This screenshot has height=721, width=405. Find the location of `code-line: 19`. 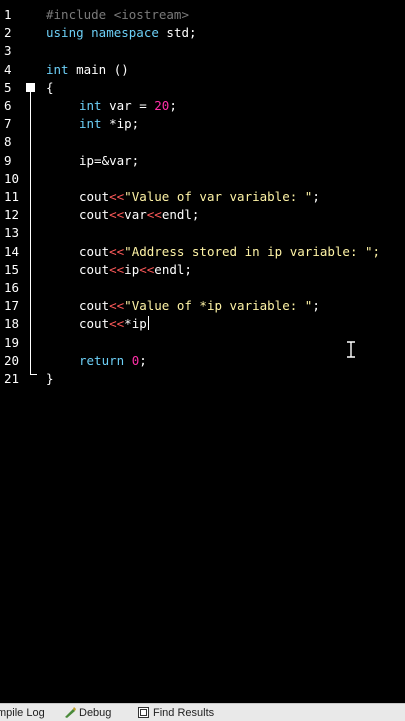

code-line: 19 is located at coordinates (202, 343).